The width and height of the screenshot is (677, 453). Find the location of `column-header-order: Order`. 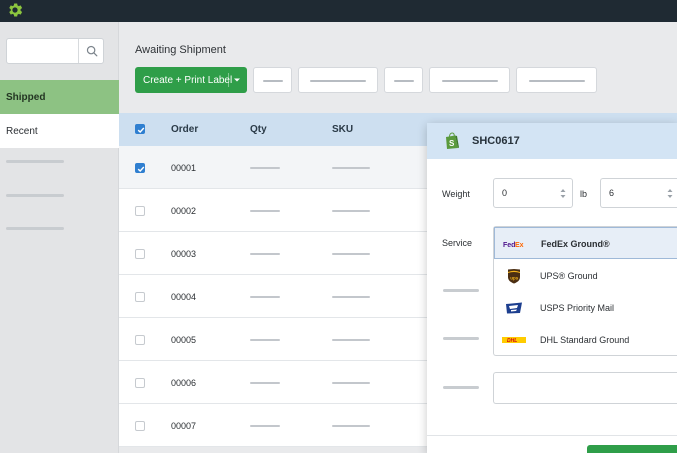

column-header-order: Order is located at coordinates (184, 129).